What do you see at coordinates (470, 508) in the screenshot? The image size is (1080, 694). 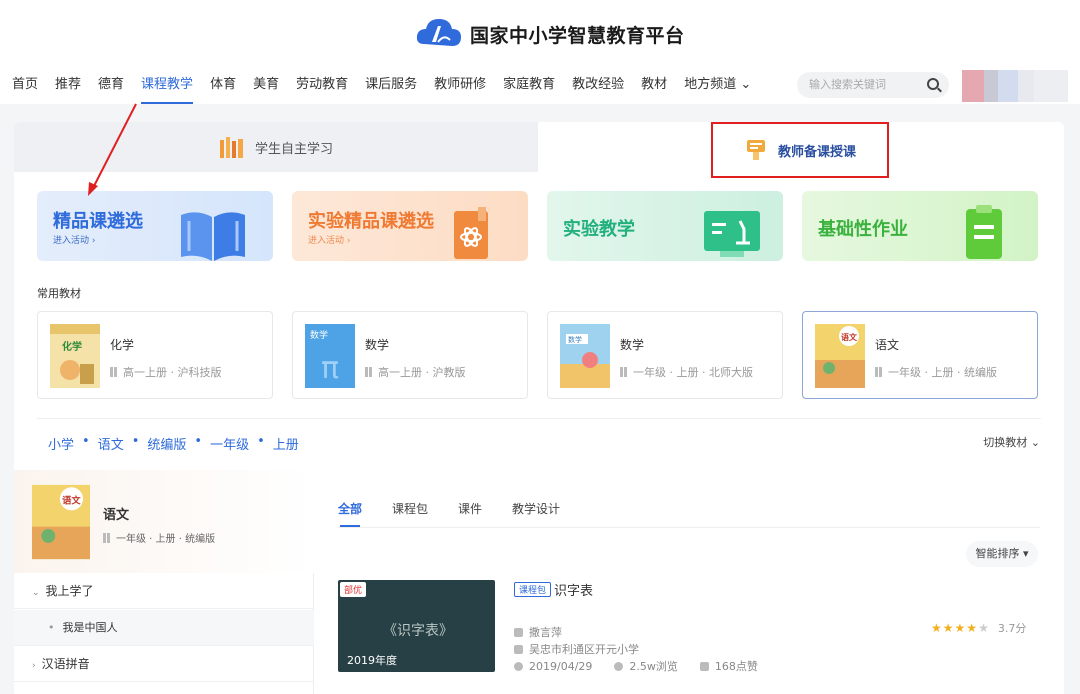 I see `resource-tab: 课件` at bounding box center [470, 508].